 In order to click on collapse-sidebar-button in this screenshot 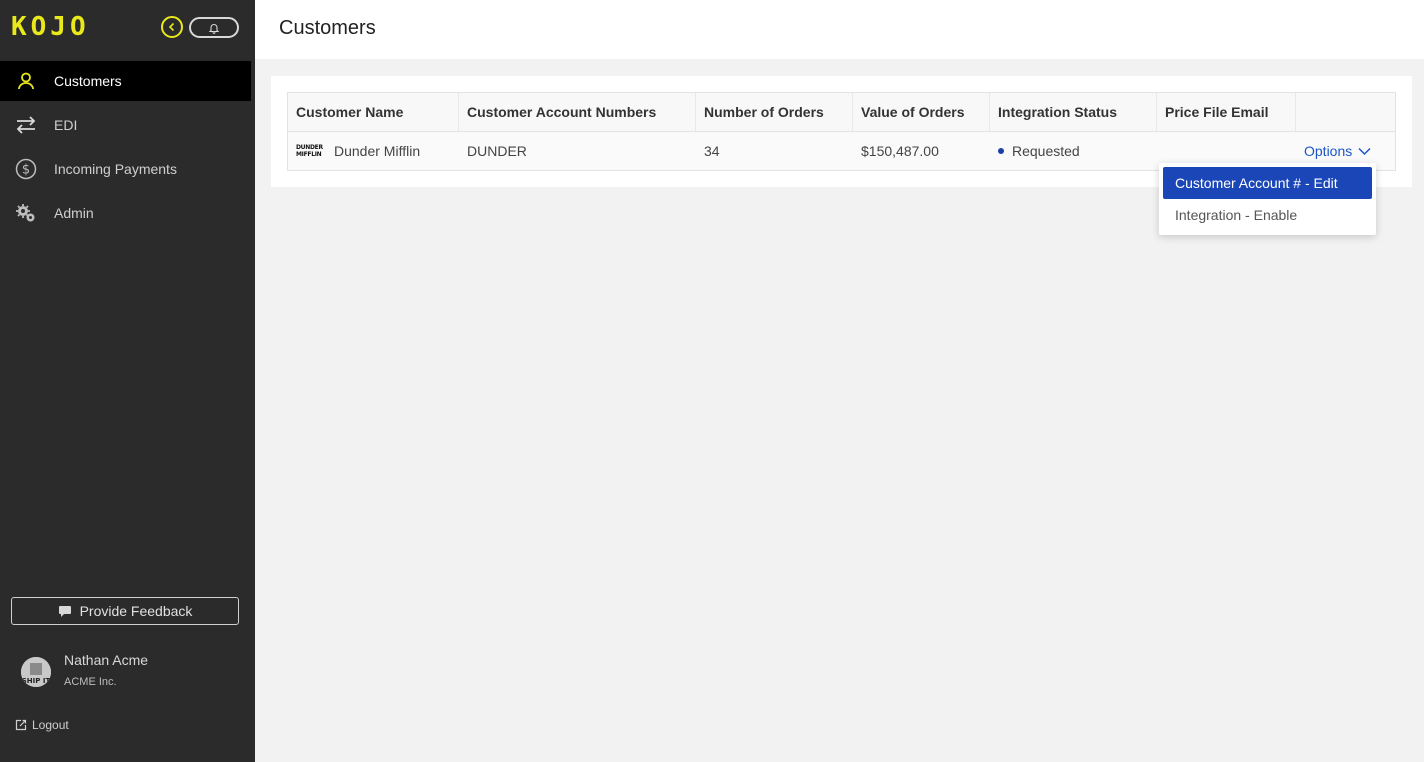, I will do `click(172, 27)`.